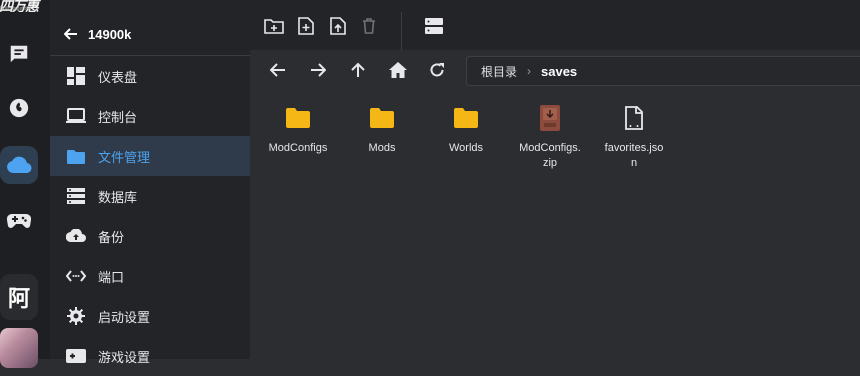 The image size is (860, 376). I want to click on console-icon, so click(76, 116).